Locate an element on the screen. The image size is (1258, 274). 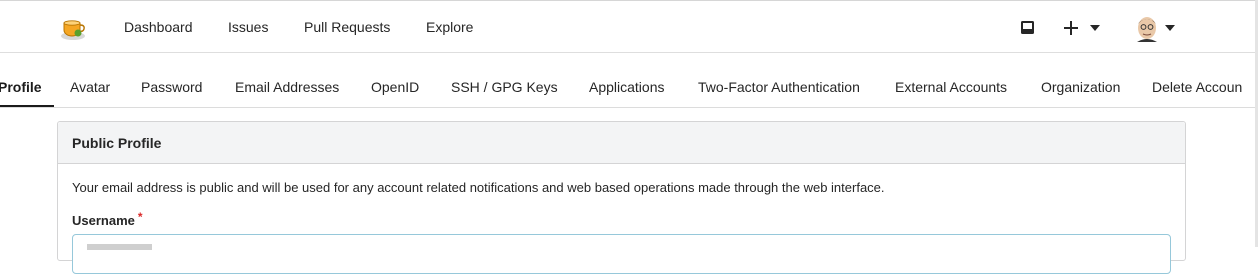
nav-issues: Issues is located at coordinates (248, 27).